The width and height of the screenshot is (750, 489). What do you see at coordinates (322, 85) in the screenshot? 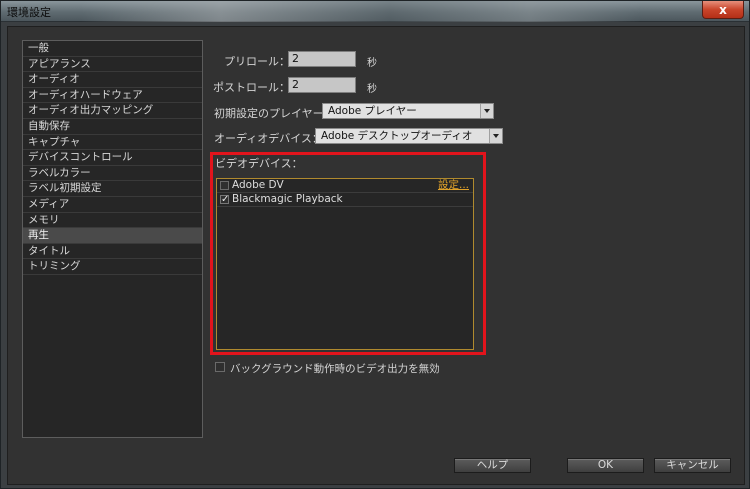
I see `postroll-input: 2` at bounding box center [322, 85].